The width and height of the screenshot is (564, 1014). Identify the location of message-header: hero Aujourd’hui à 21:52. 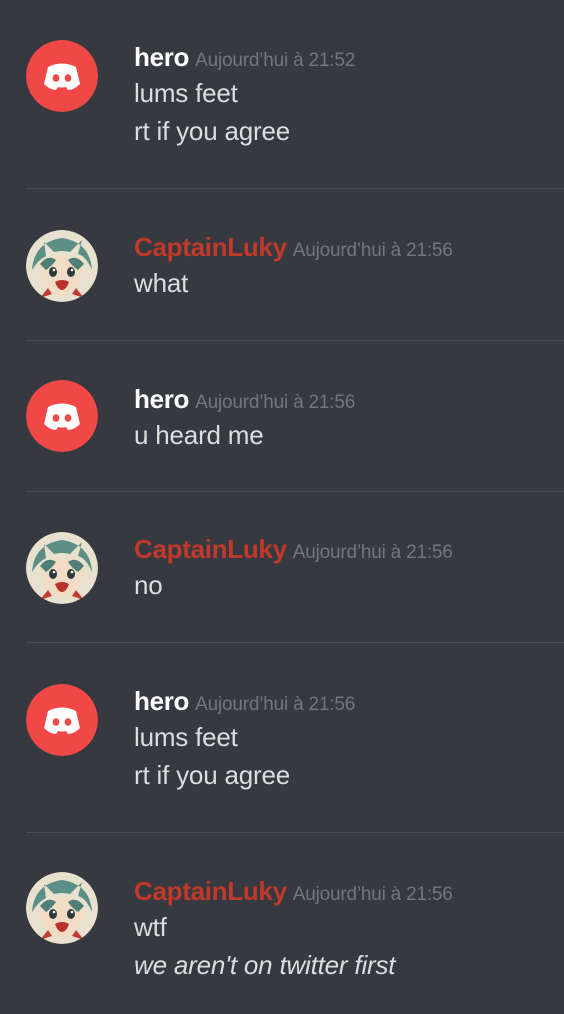
(344, 57).